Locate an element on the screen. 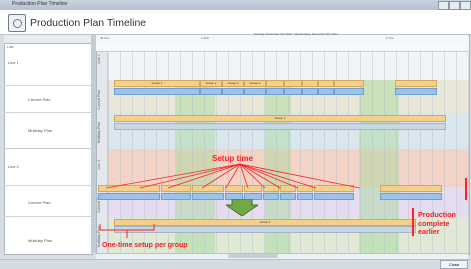  scrollbar-thumb is located at coordinates (253, 256).